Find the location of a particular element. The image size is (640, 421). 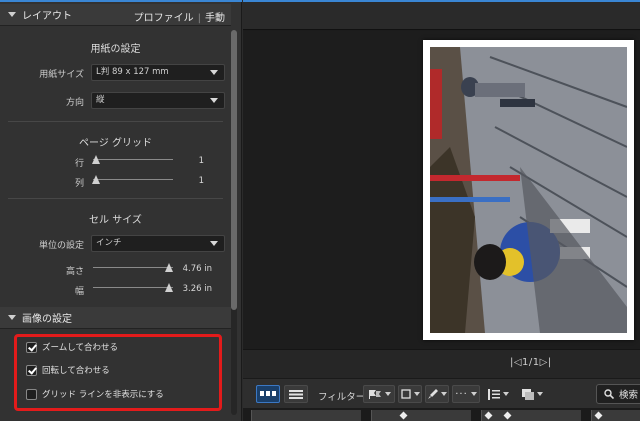

rows-slider is located at coordinates (132, 160).